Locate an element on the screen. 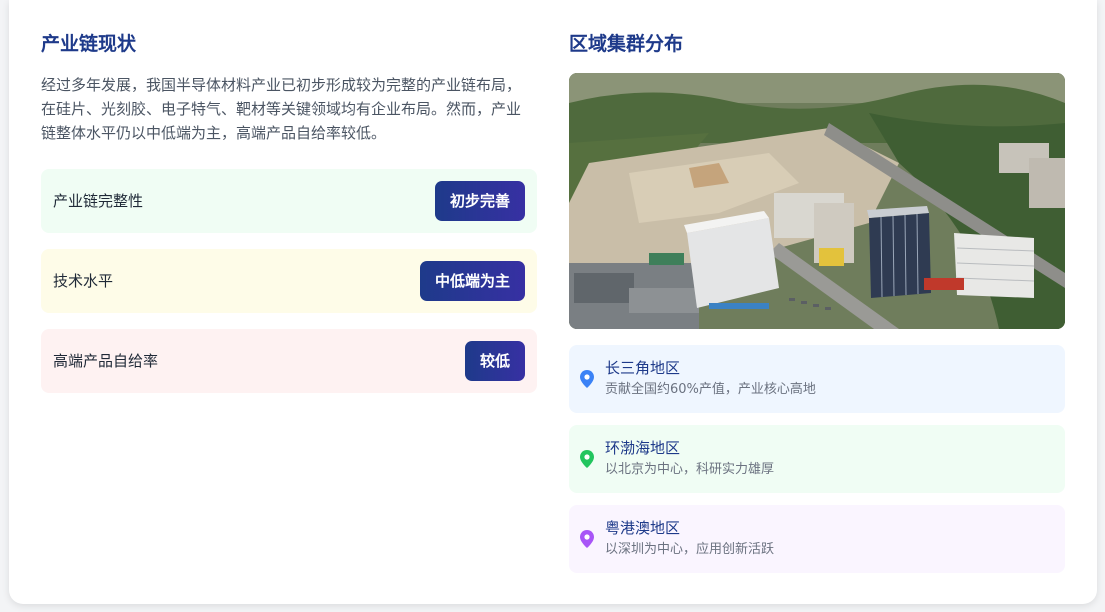 The width and height of the screenshot is (1105, 612). stat-badge: 较低 is located at coordinates (494, 361).